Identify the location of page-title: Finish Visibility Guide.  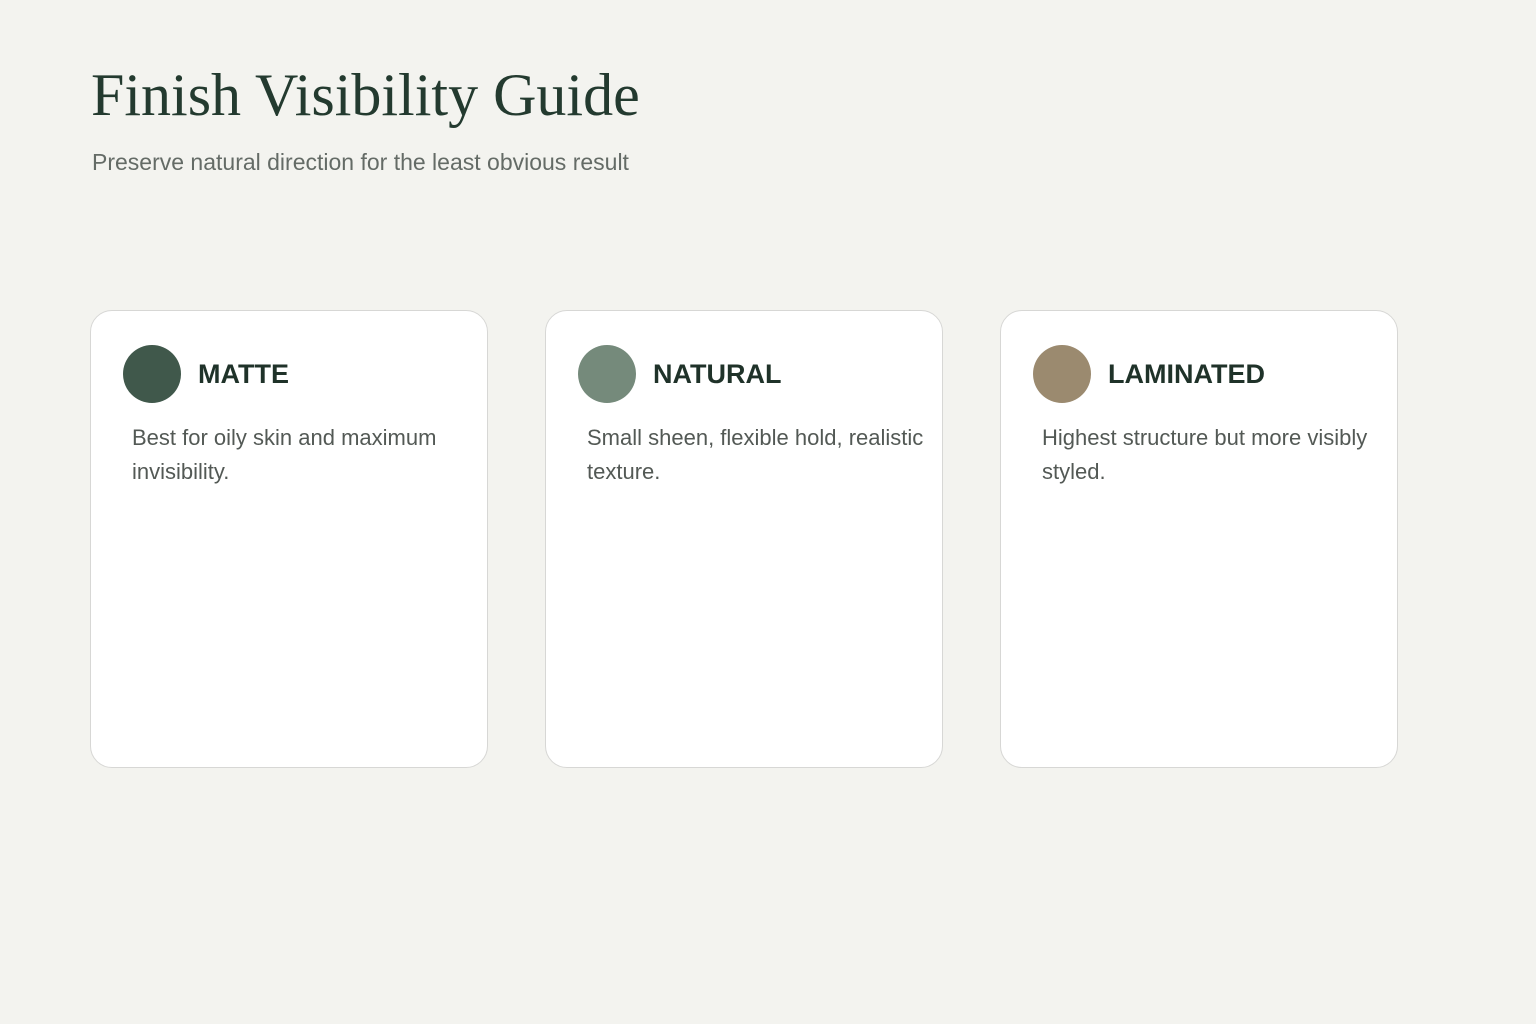
(365, 95).